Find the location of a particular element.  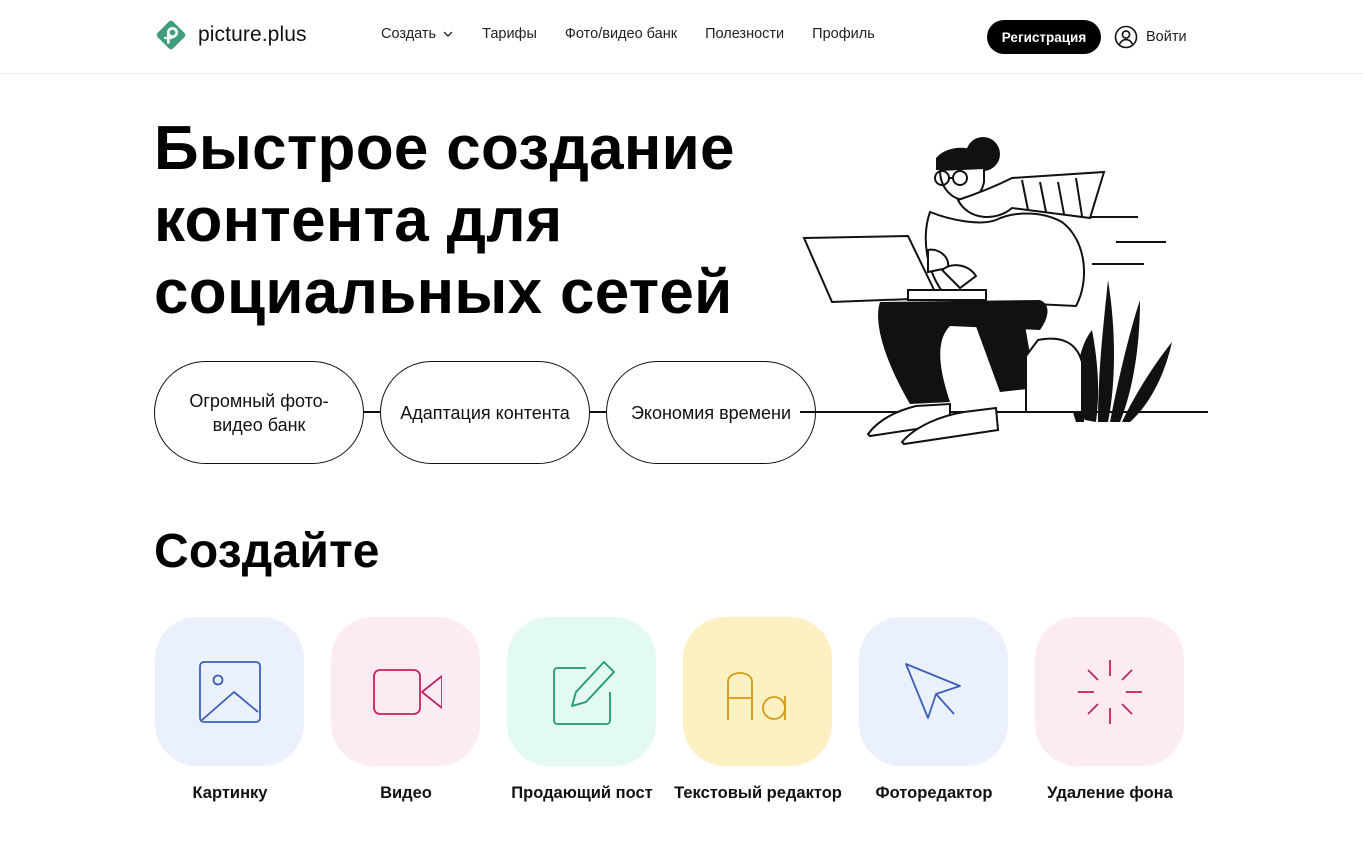

image-icon is located at coordinates (229, 691).